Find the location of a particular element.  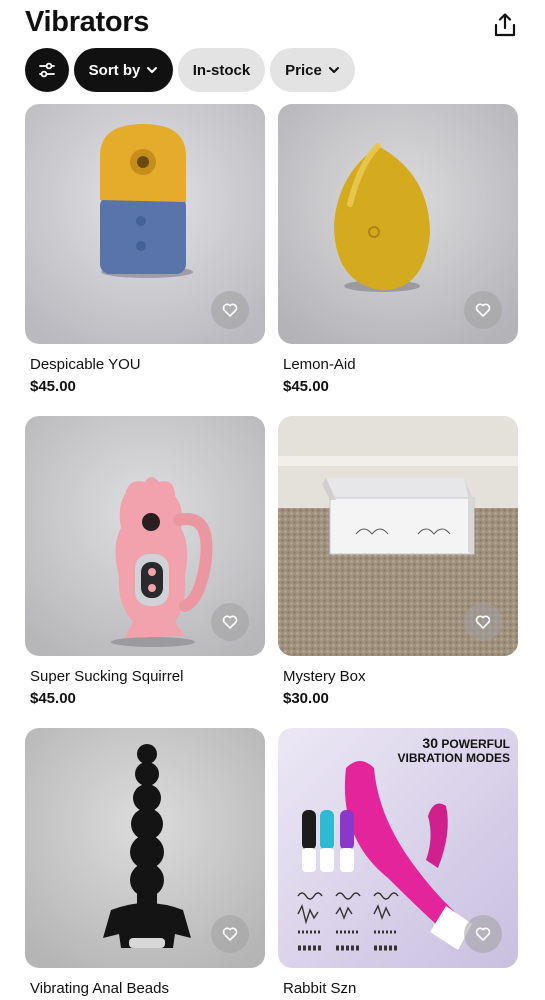

product-name: Super Sucking Squirrel is located at coordinates (107, 676).